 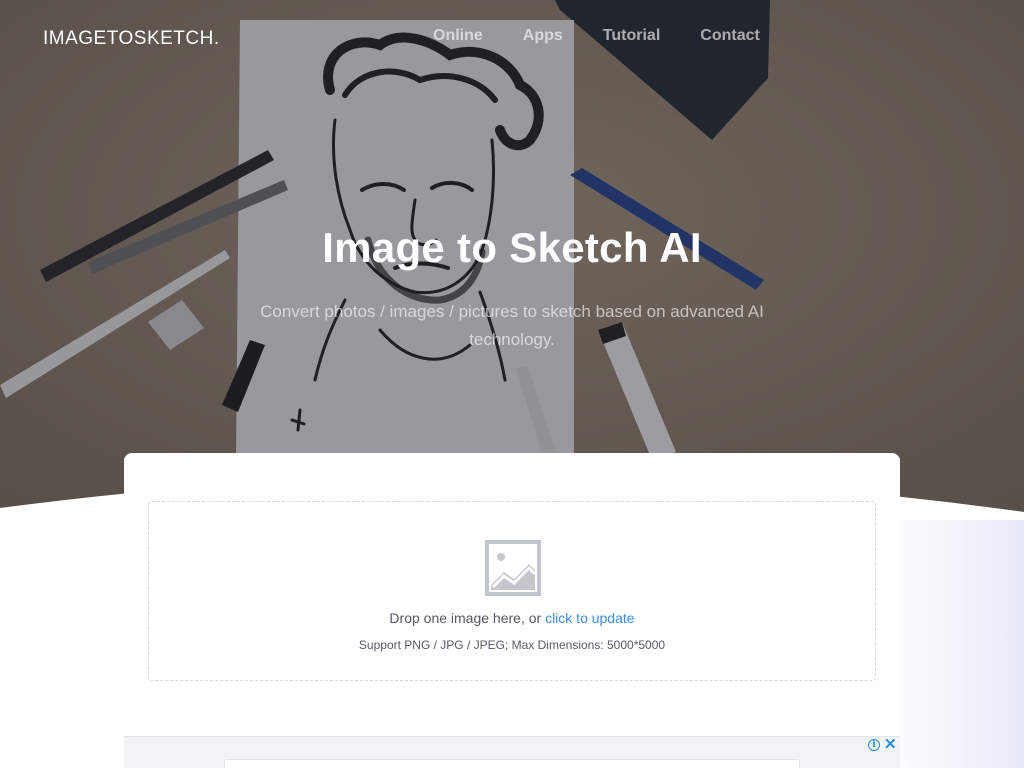 What do you see at coordinates (512, 763) in the screenshot?
I see `ad-content-area` at bounding box center [512, 763].